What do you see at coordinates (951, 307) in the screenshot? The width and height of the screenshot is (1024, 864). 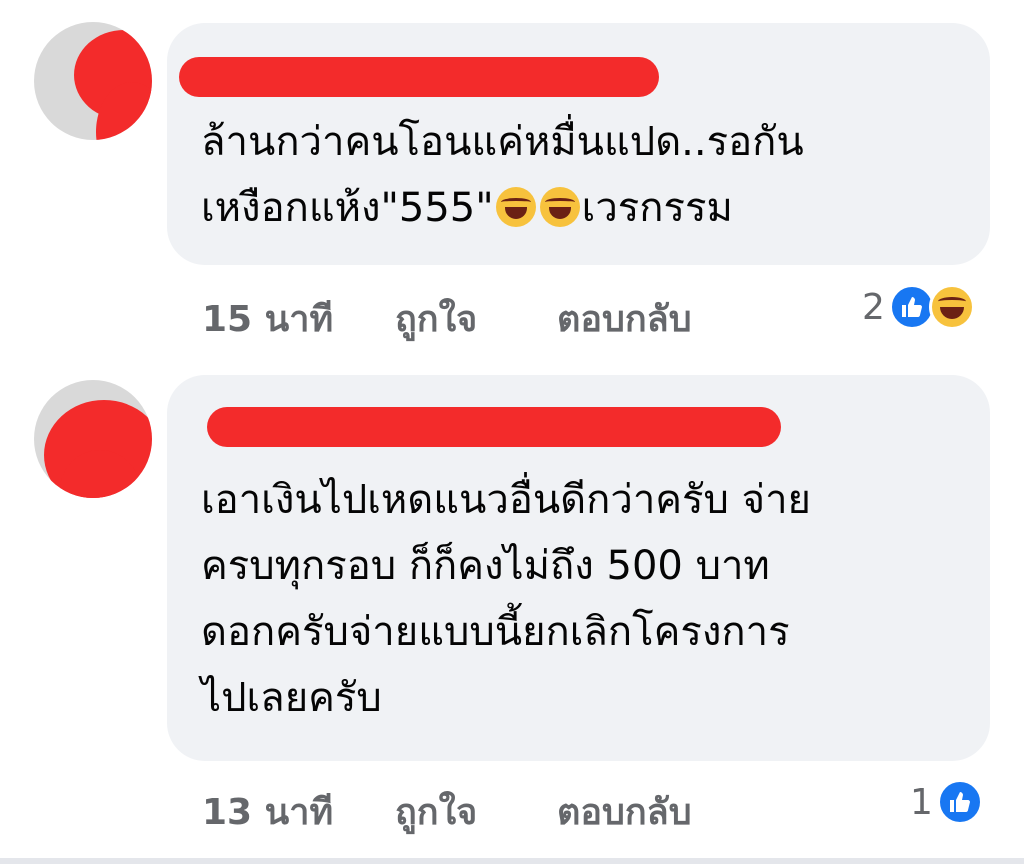 I see `haha-icon` at bounding box center [951, 307].